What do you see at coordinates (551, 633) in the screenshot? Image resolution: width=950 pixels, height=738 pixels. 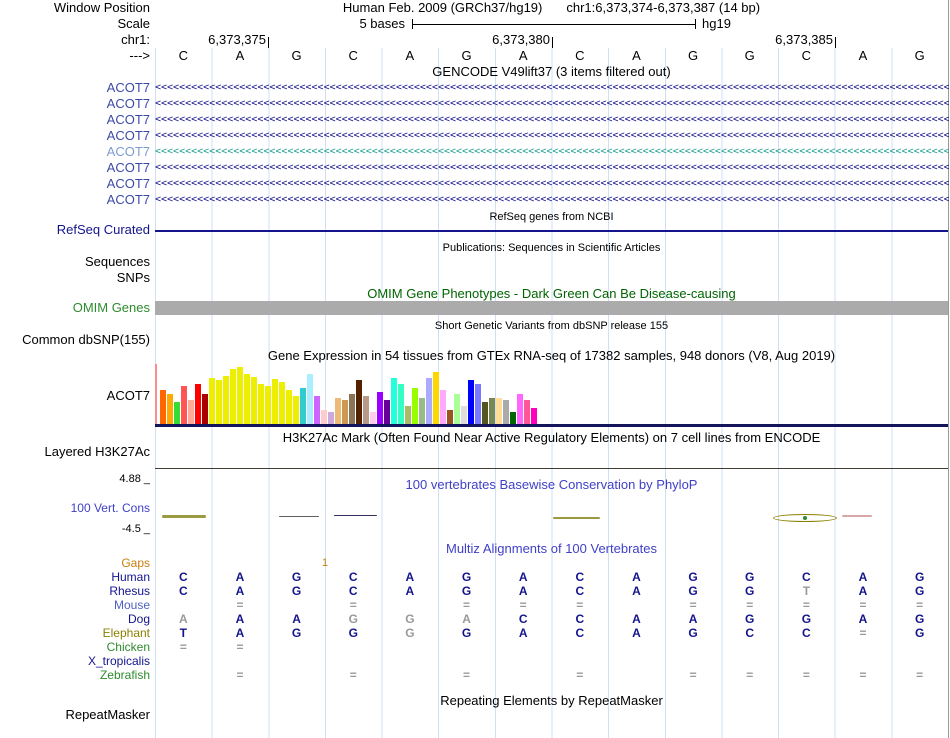 I see `alignment-cells: T A G G G G A C A G C C = G` at bounding box center [551, 633].